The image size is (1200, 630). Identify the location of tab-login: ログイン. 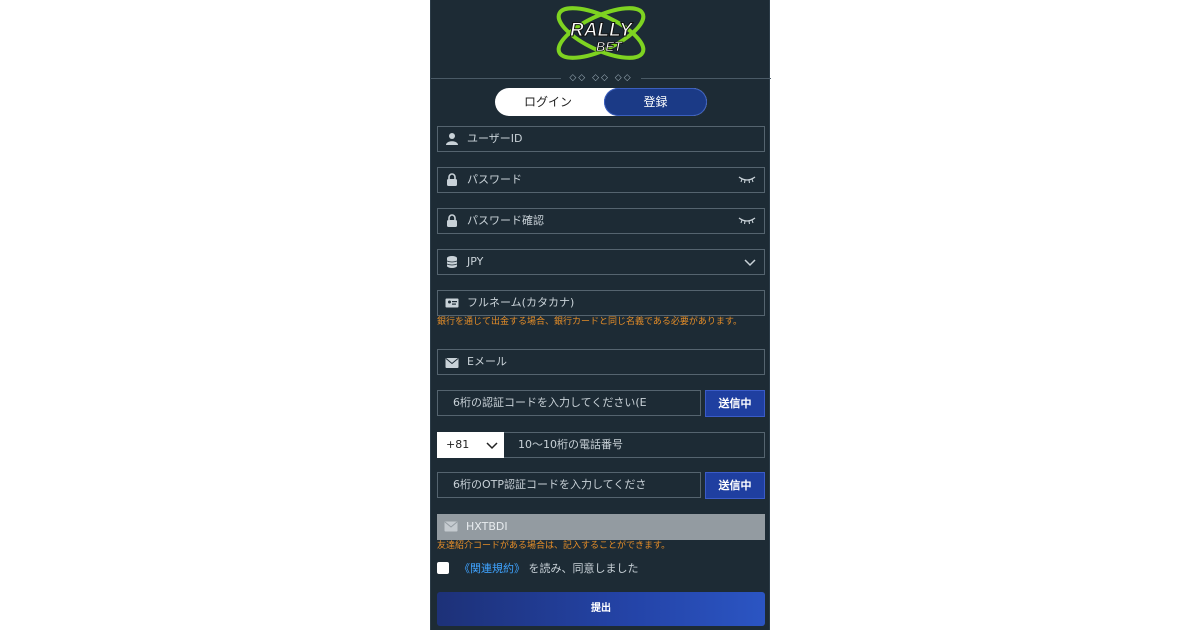
(548, 102).